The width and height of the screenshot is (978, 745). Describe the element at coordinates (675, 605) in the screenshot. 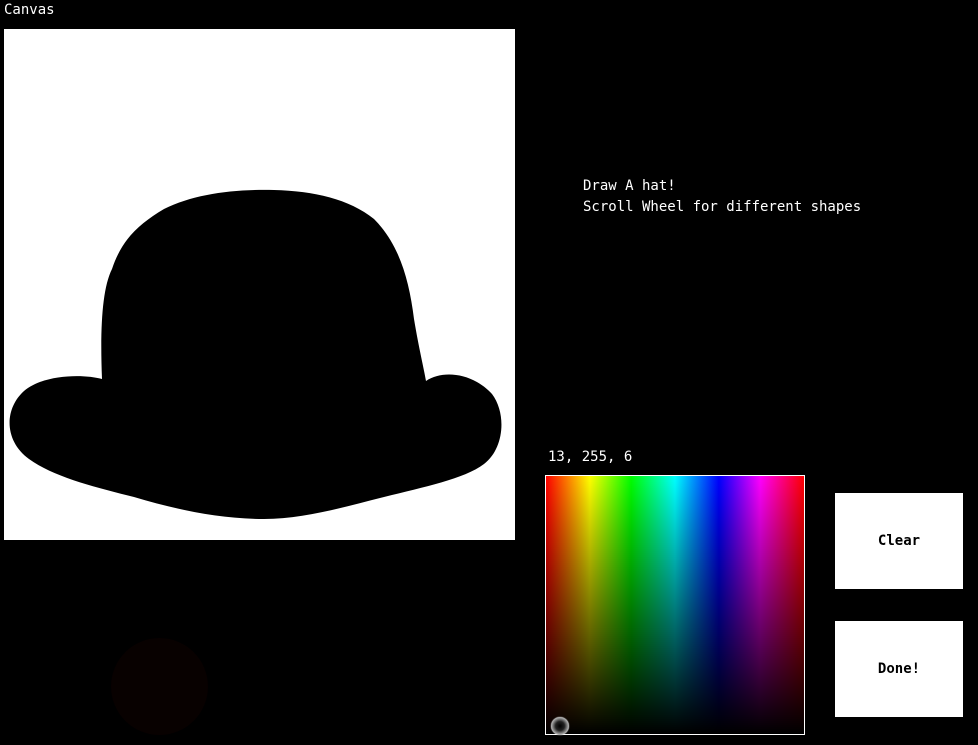

I see `color-picker` at that location.